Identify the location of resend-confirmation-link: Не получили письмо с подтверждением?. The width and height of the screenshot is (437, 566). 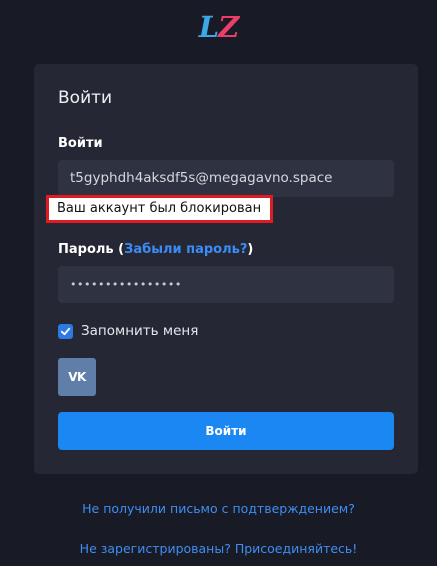
(218, 508).